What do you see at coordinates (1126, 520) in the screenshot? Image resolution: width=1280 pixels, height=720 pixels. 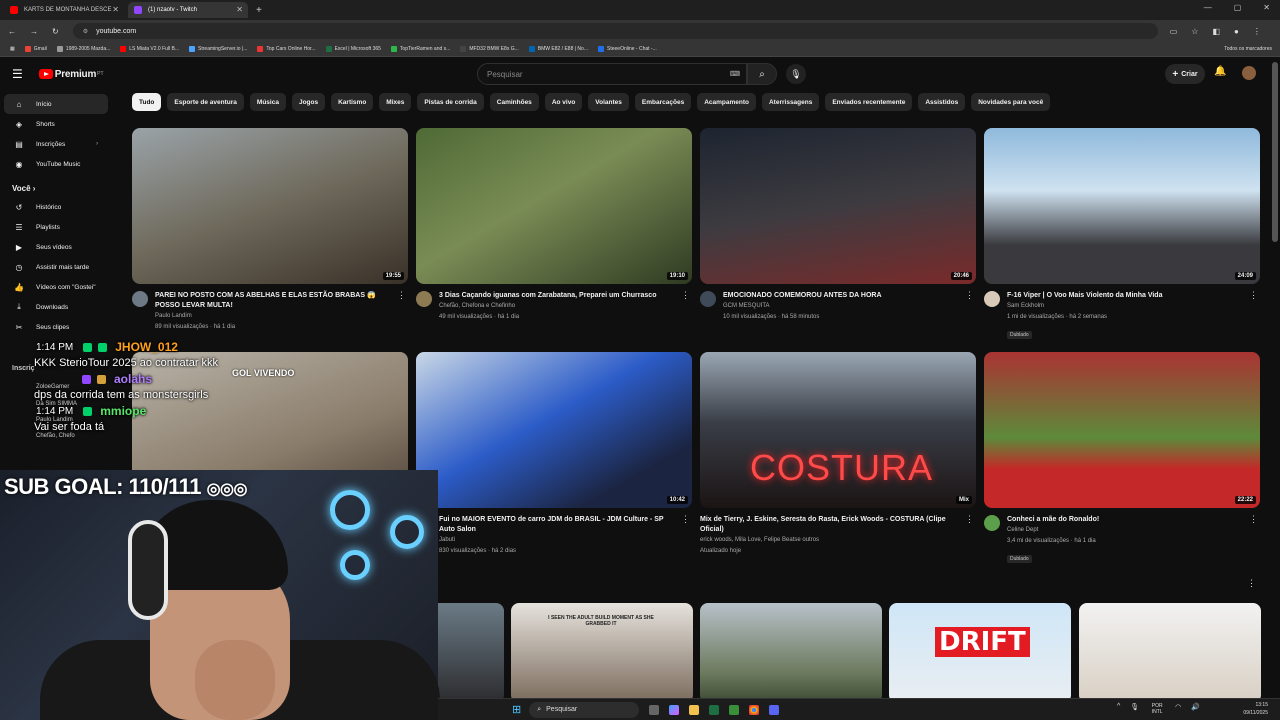 I see `video-title: Conheci a mãe do Ronaldo!` at bounding box center [1126, 520].